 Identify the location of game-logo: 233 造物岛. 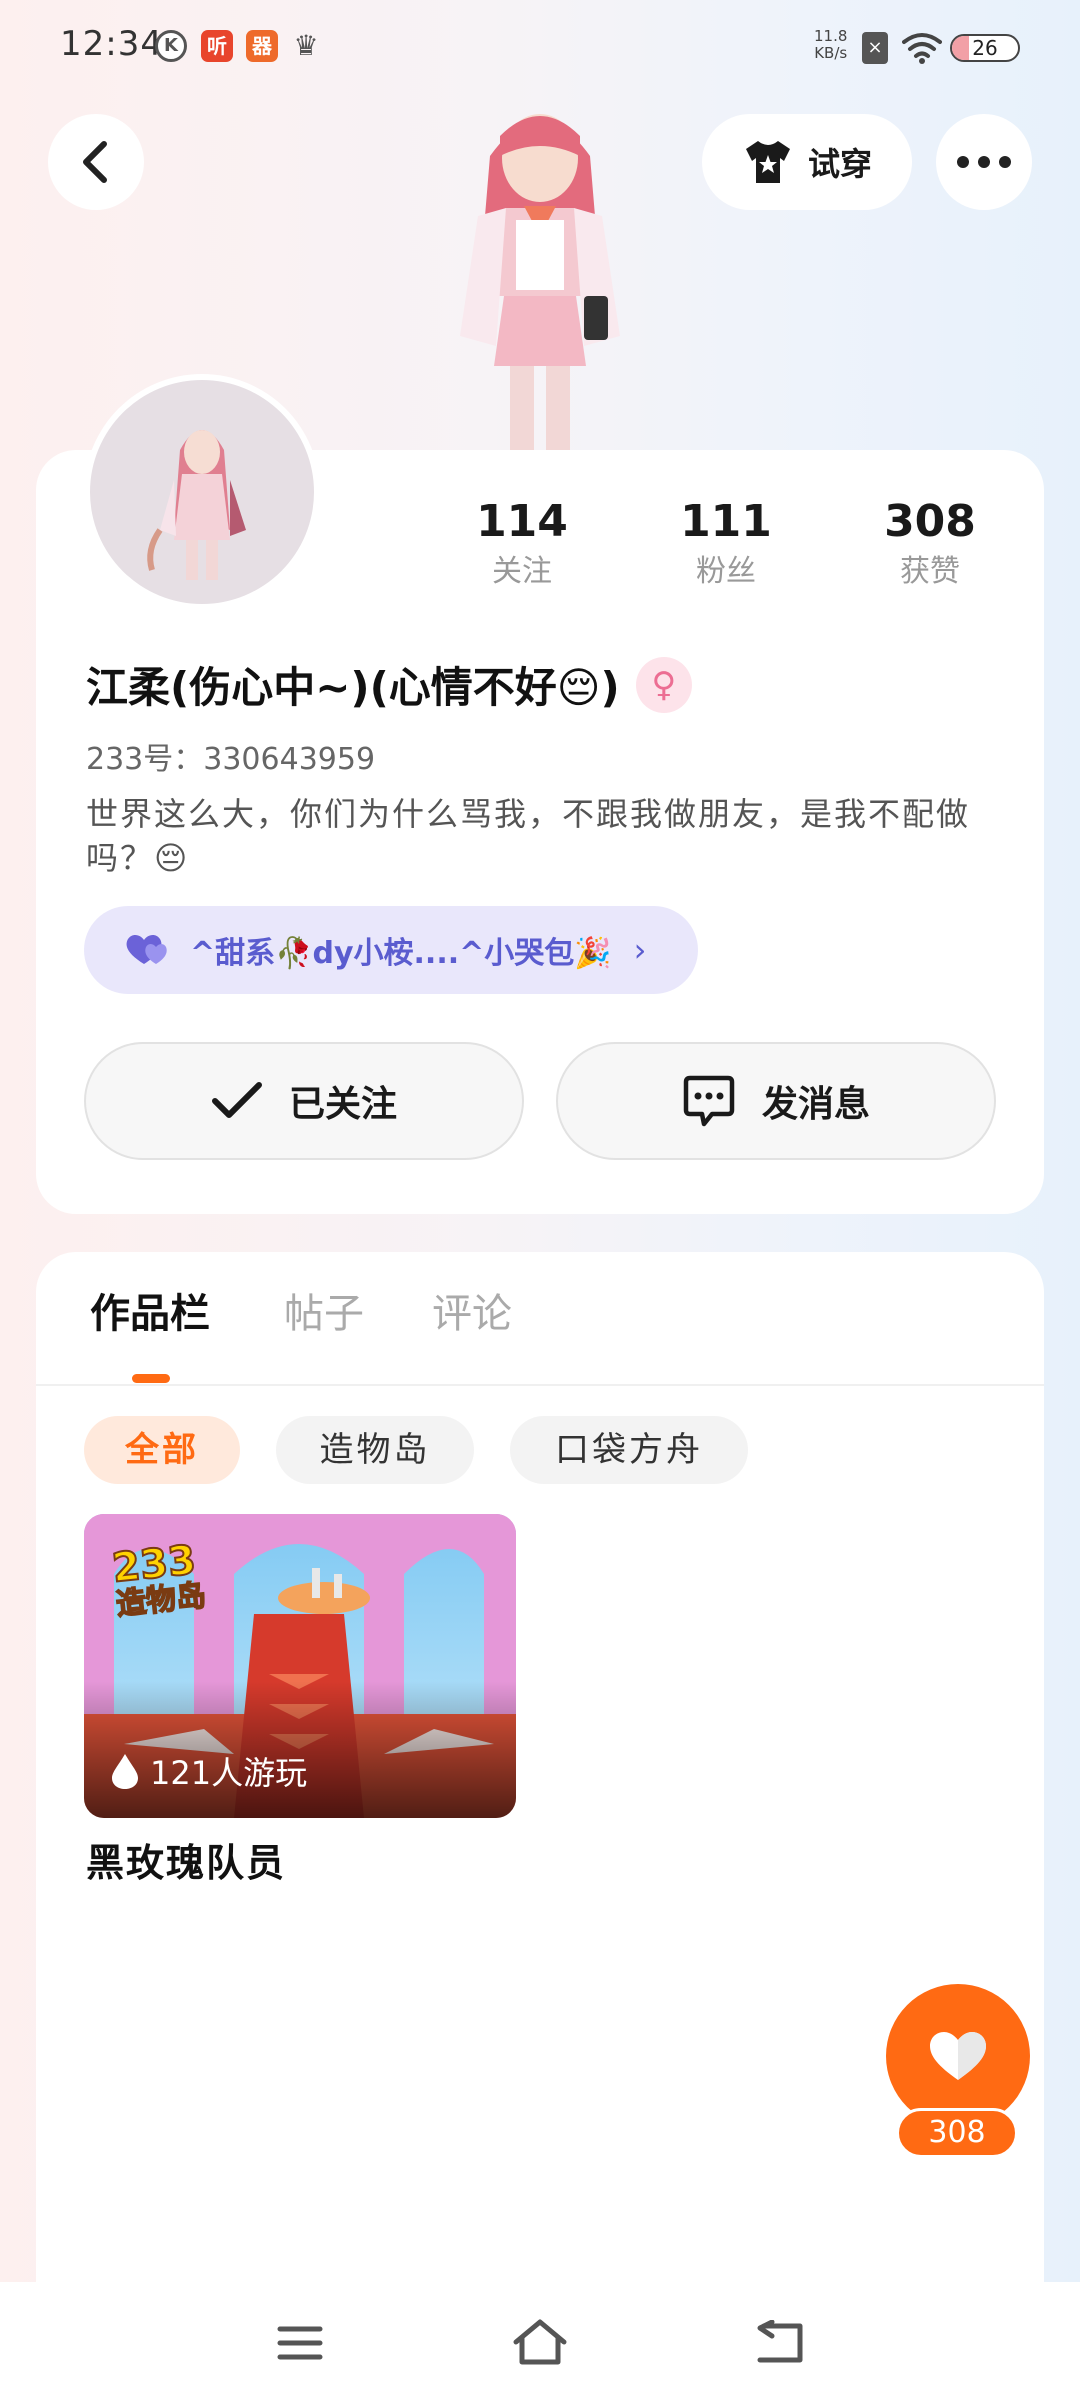
(158, 1579).